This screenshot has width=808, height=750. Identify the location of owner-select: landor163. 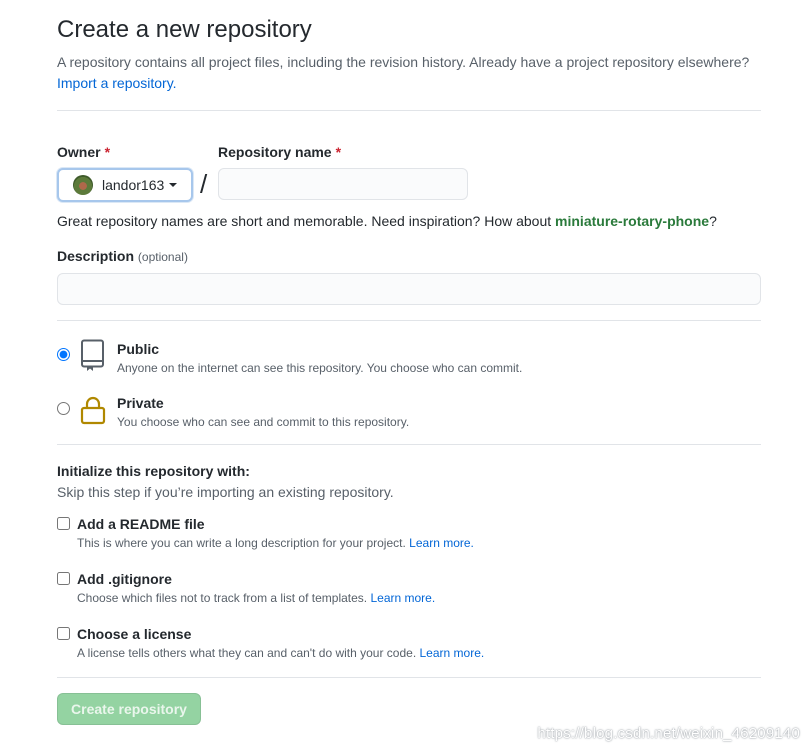
(125, 185).